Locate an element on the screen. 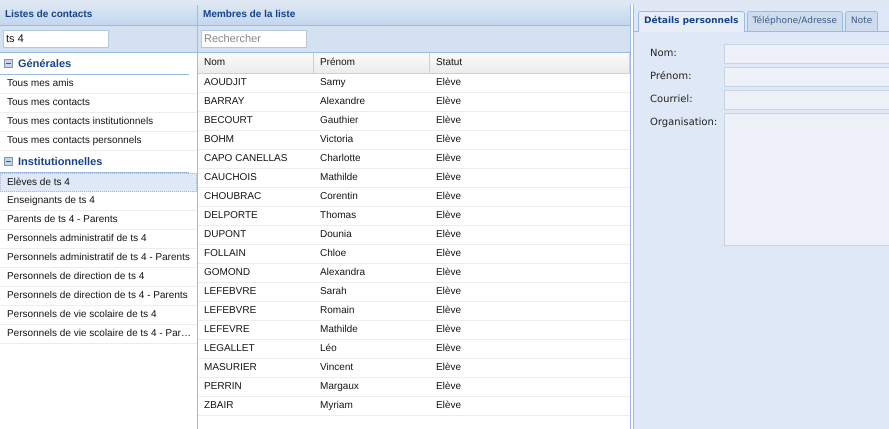 This screenshot has width=889, height=429. group-header: Générales is located at coordinates (45, 64).